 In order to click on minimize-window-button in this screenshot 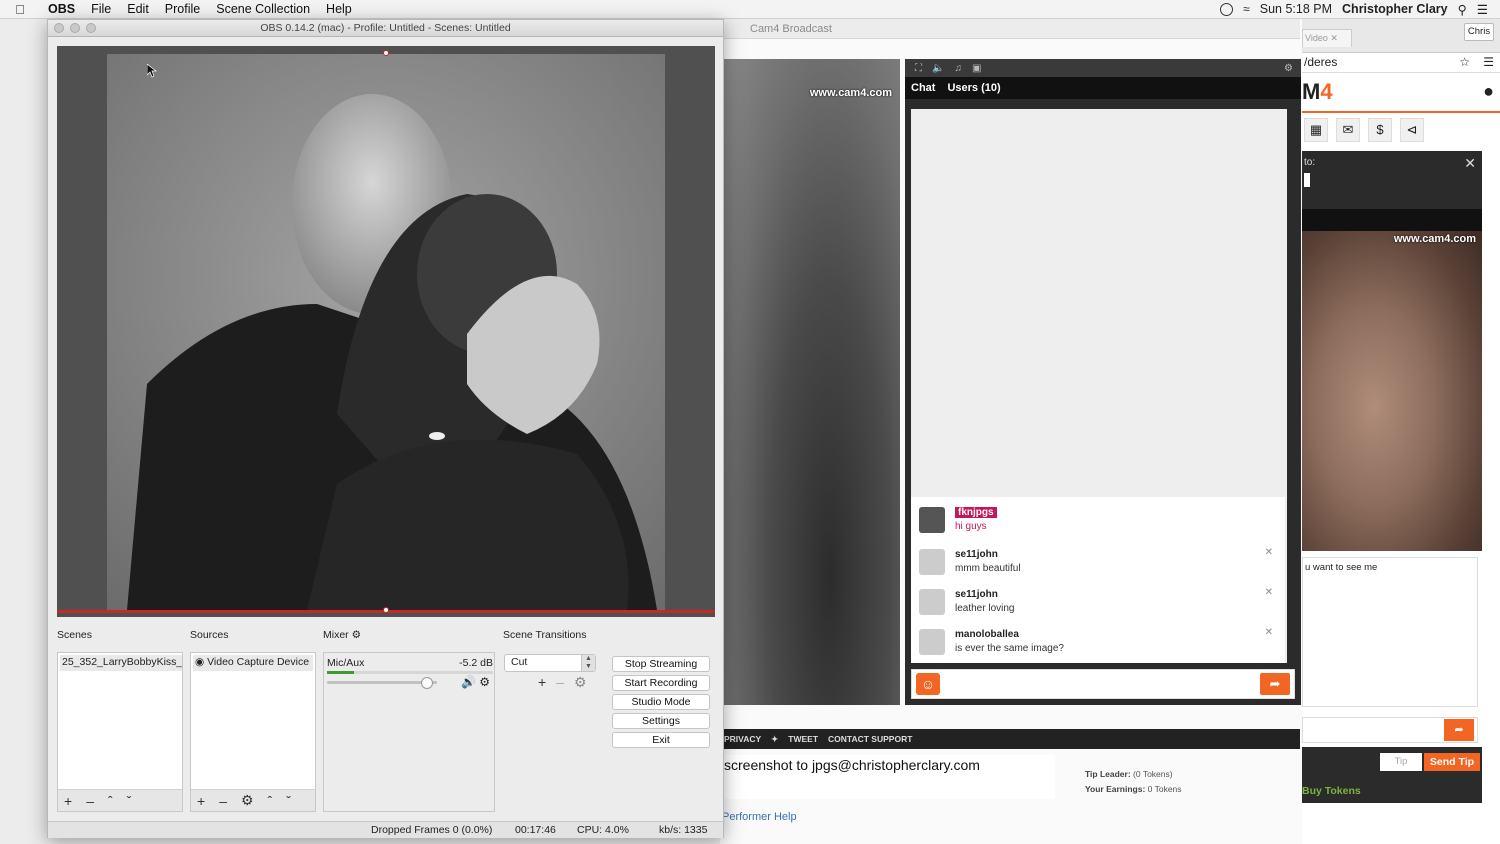, I will do `click(75, 28)`.